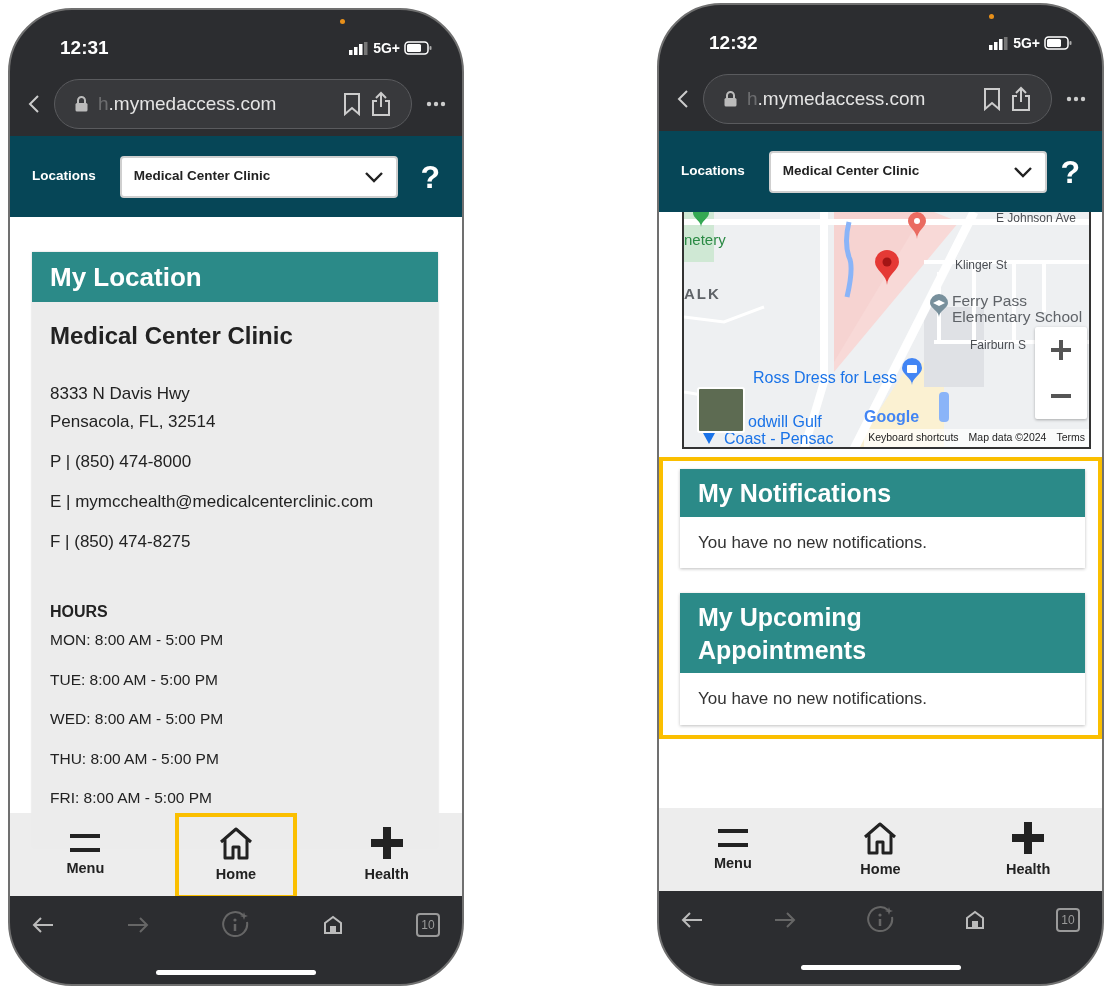 The width and height of the screenshot is (1104, 986). I want to click on map-label: odwill Gulf, so click(785, 422).